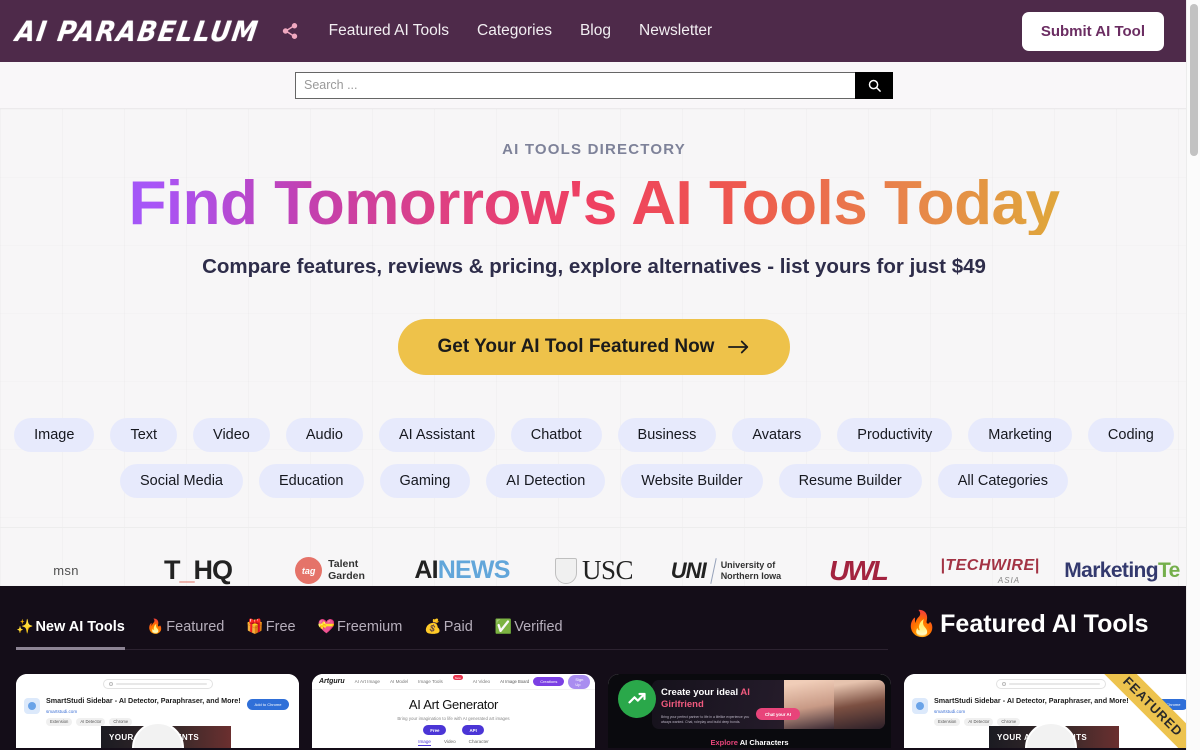  Describe the element at coordinates (54, 435) in the screenshot. I see `category-pill-image: Image` at that location.